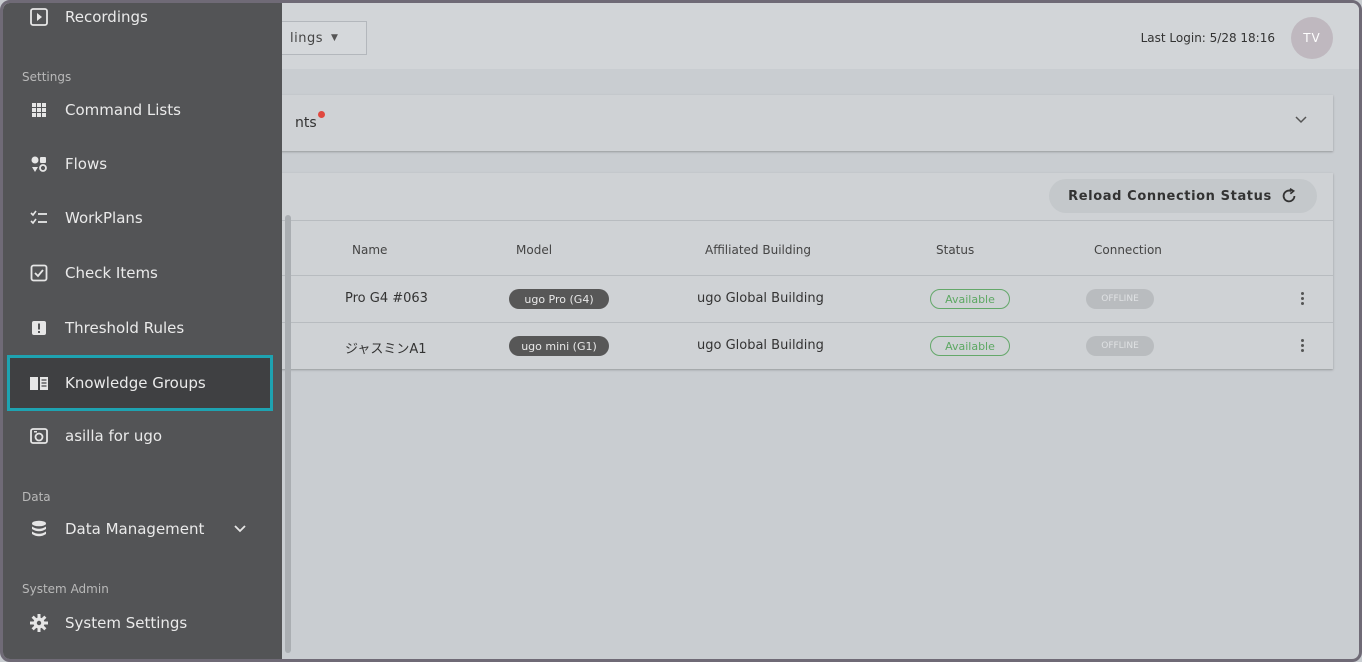  What do you see at coordinates (288, 434) in the screenshot?
I see `sidebar-scrollbar` at bounding box center [288, 434].